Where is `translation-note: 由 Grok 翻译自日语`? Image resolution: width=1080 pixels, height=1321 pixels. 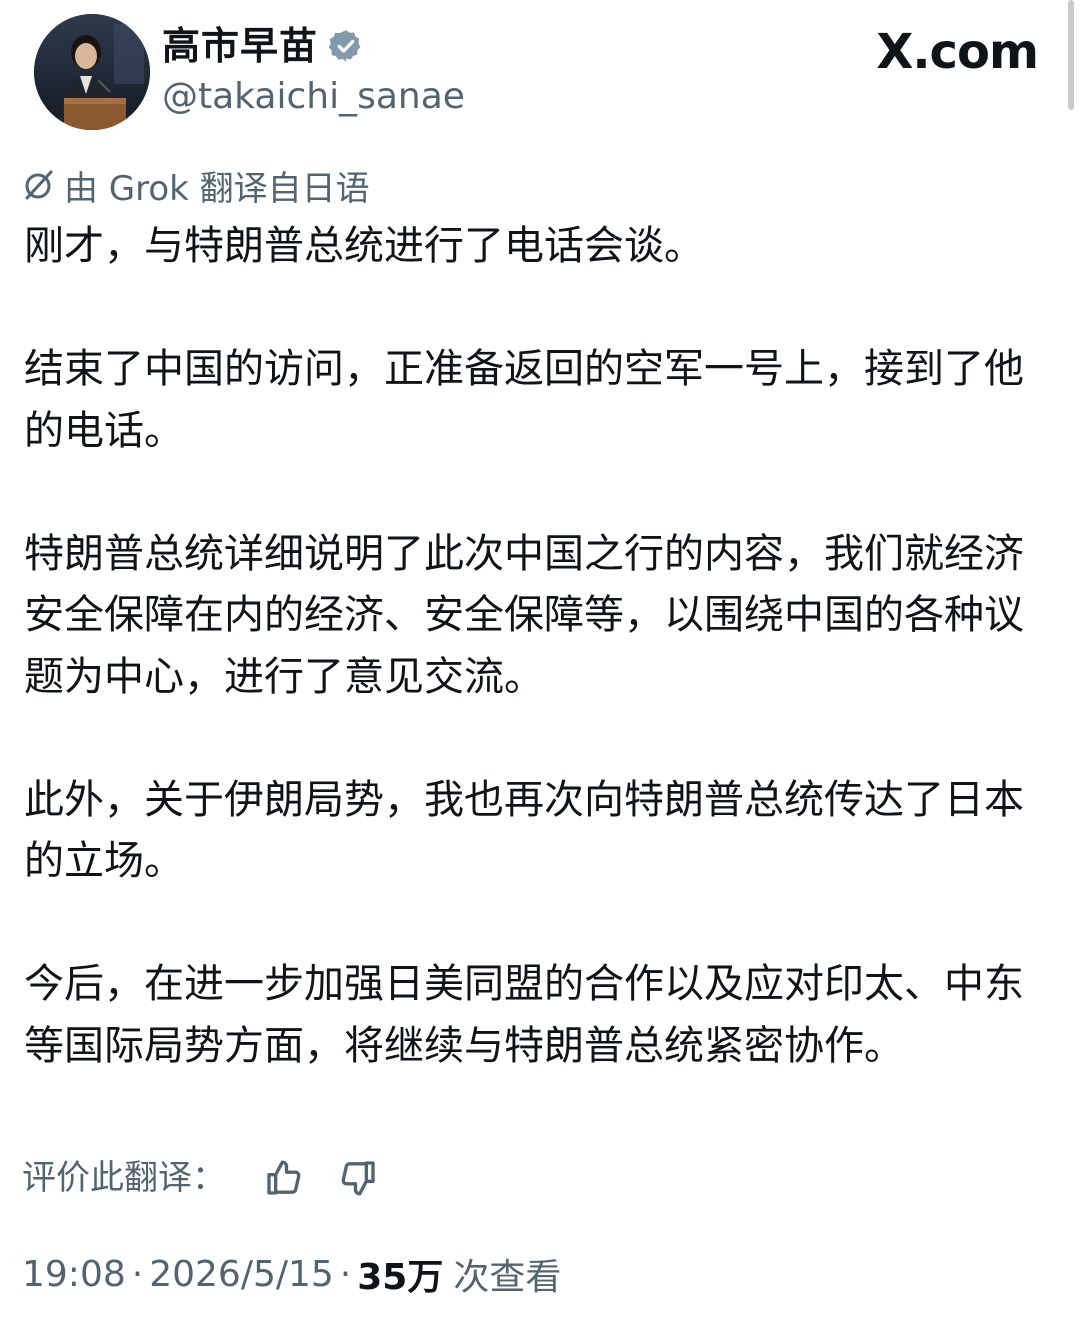 translation-note: 由 Grok 翻译自日语 is located at coordinates (196, 185).